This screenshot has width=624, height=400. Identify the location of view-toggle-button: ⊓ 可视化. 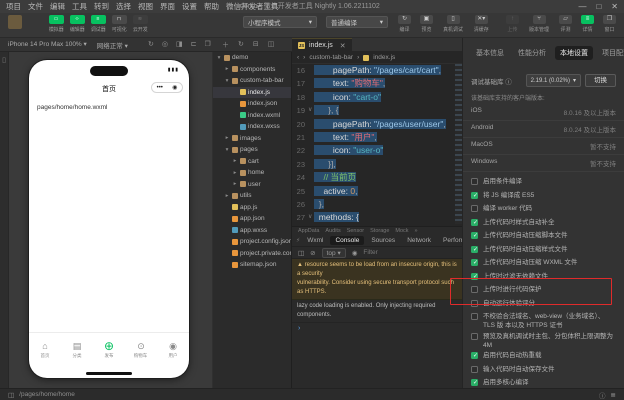
(119, 24).